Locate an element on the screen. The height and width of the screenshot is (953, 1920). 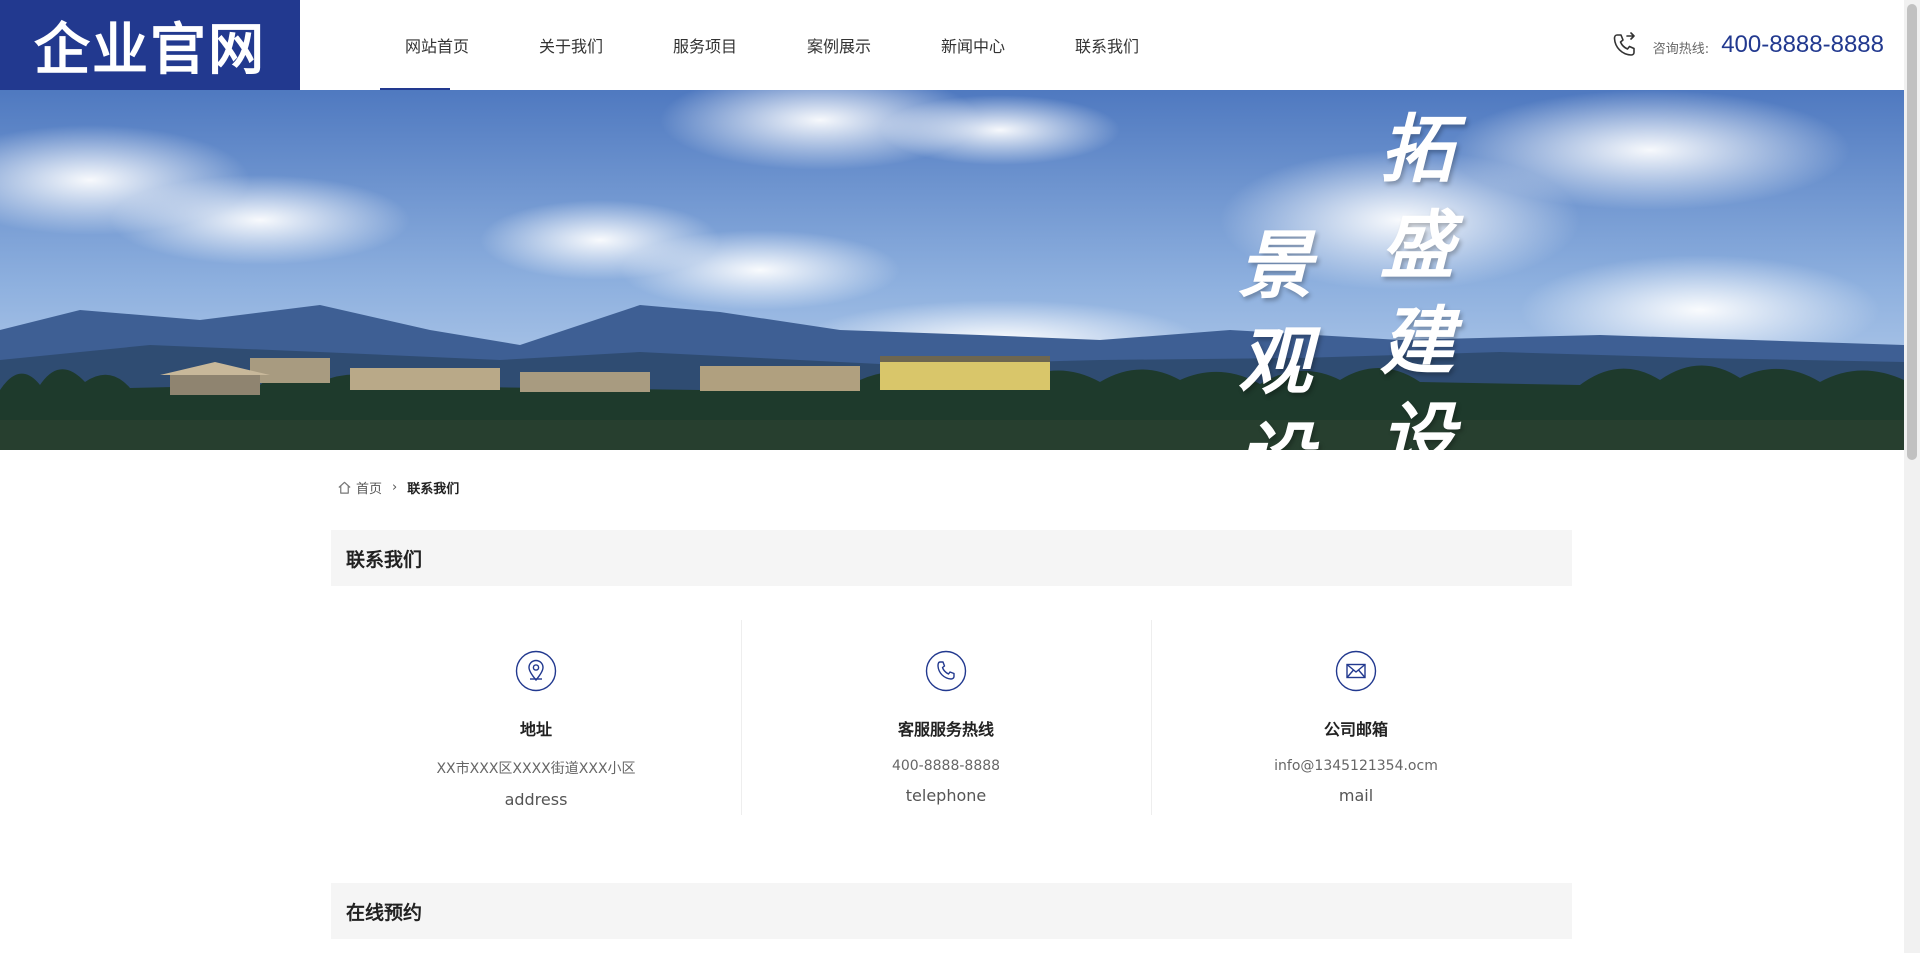
contact-card-telephone: 客服服务热线 400-8888-8888 telephone is located at coordinates (946, 717).